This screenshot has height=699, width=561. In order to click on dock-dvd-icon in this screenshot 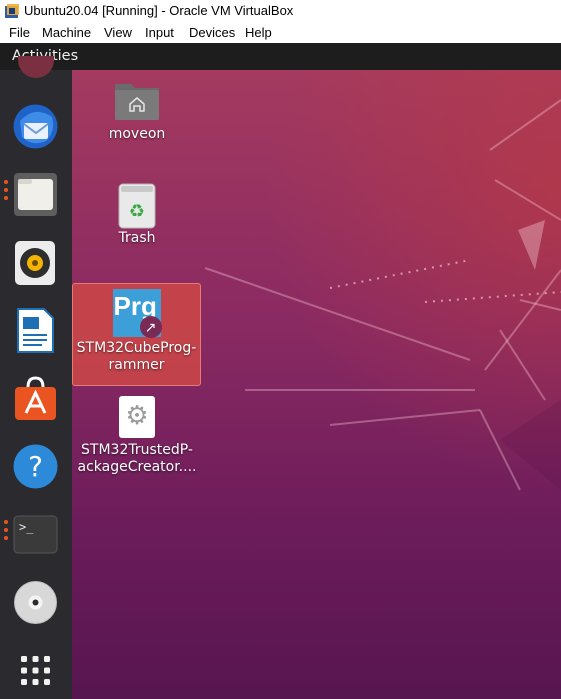, I will do `click(35, 602)`.